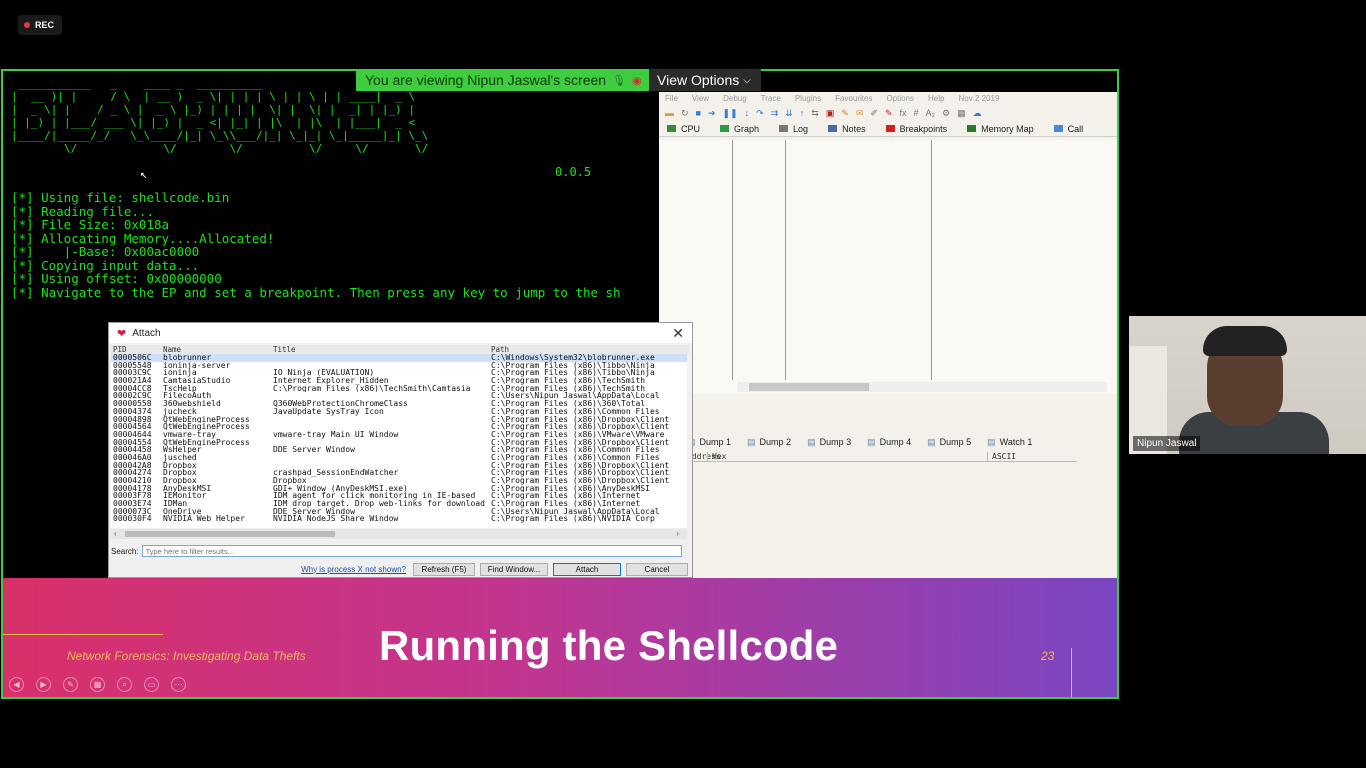  What do you see at coordinates (218, 349) in the screenshot?
I see `col-name: Name` at bounding box center [218, 349].